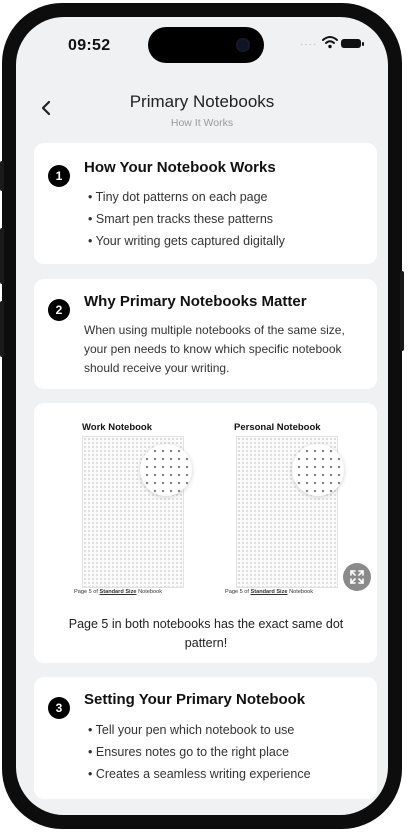 The height and width of the screenshot is (832, 409). I want to click on step-title: Setting Your Primary Notebook, so click(195, 699).